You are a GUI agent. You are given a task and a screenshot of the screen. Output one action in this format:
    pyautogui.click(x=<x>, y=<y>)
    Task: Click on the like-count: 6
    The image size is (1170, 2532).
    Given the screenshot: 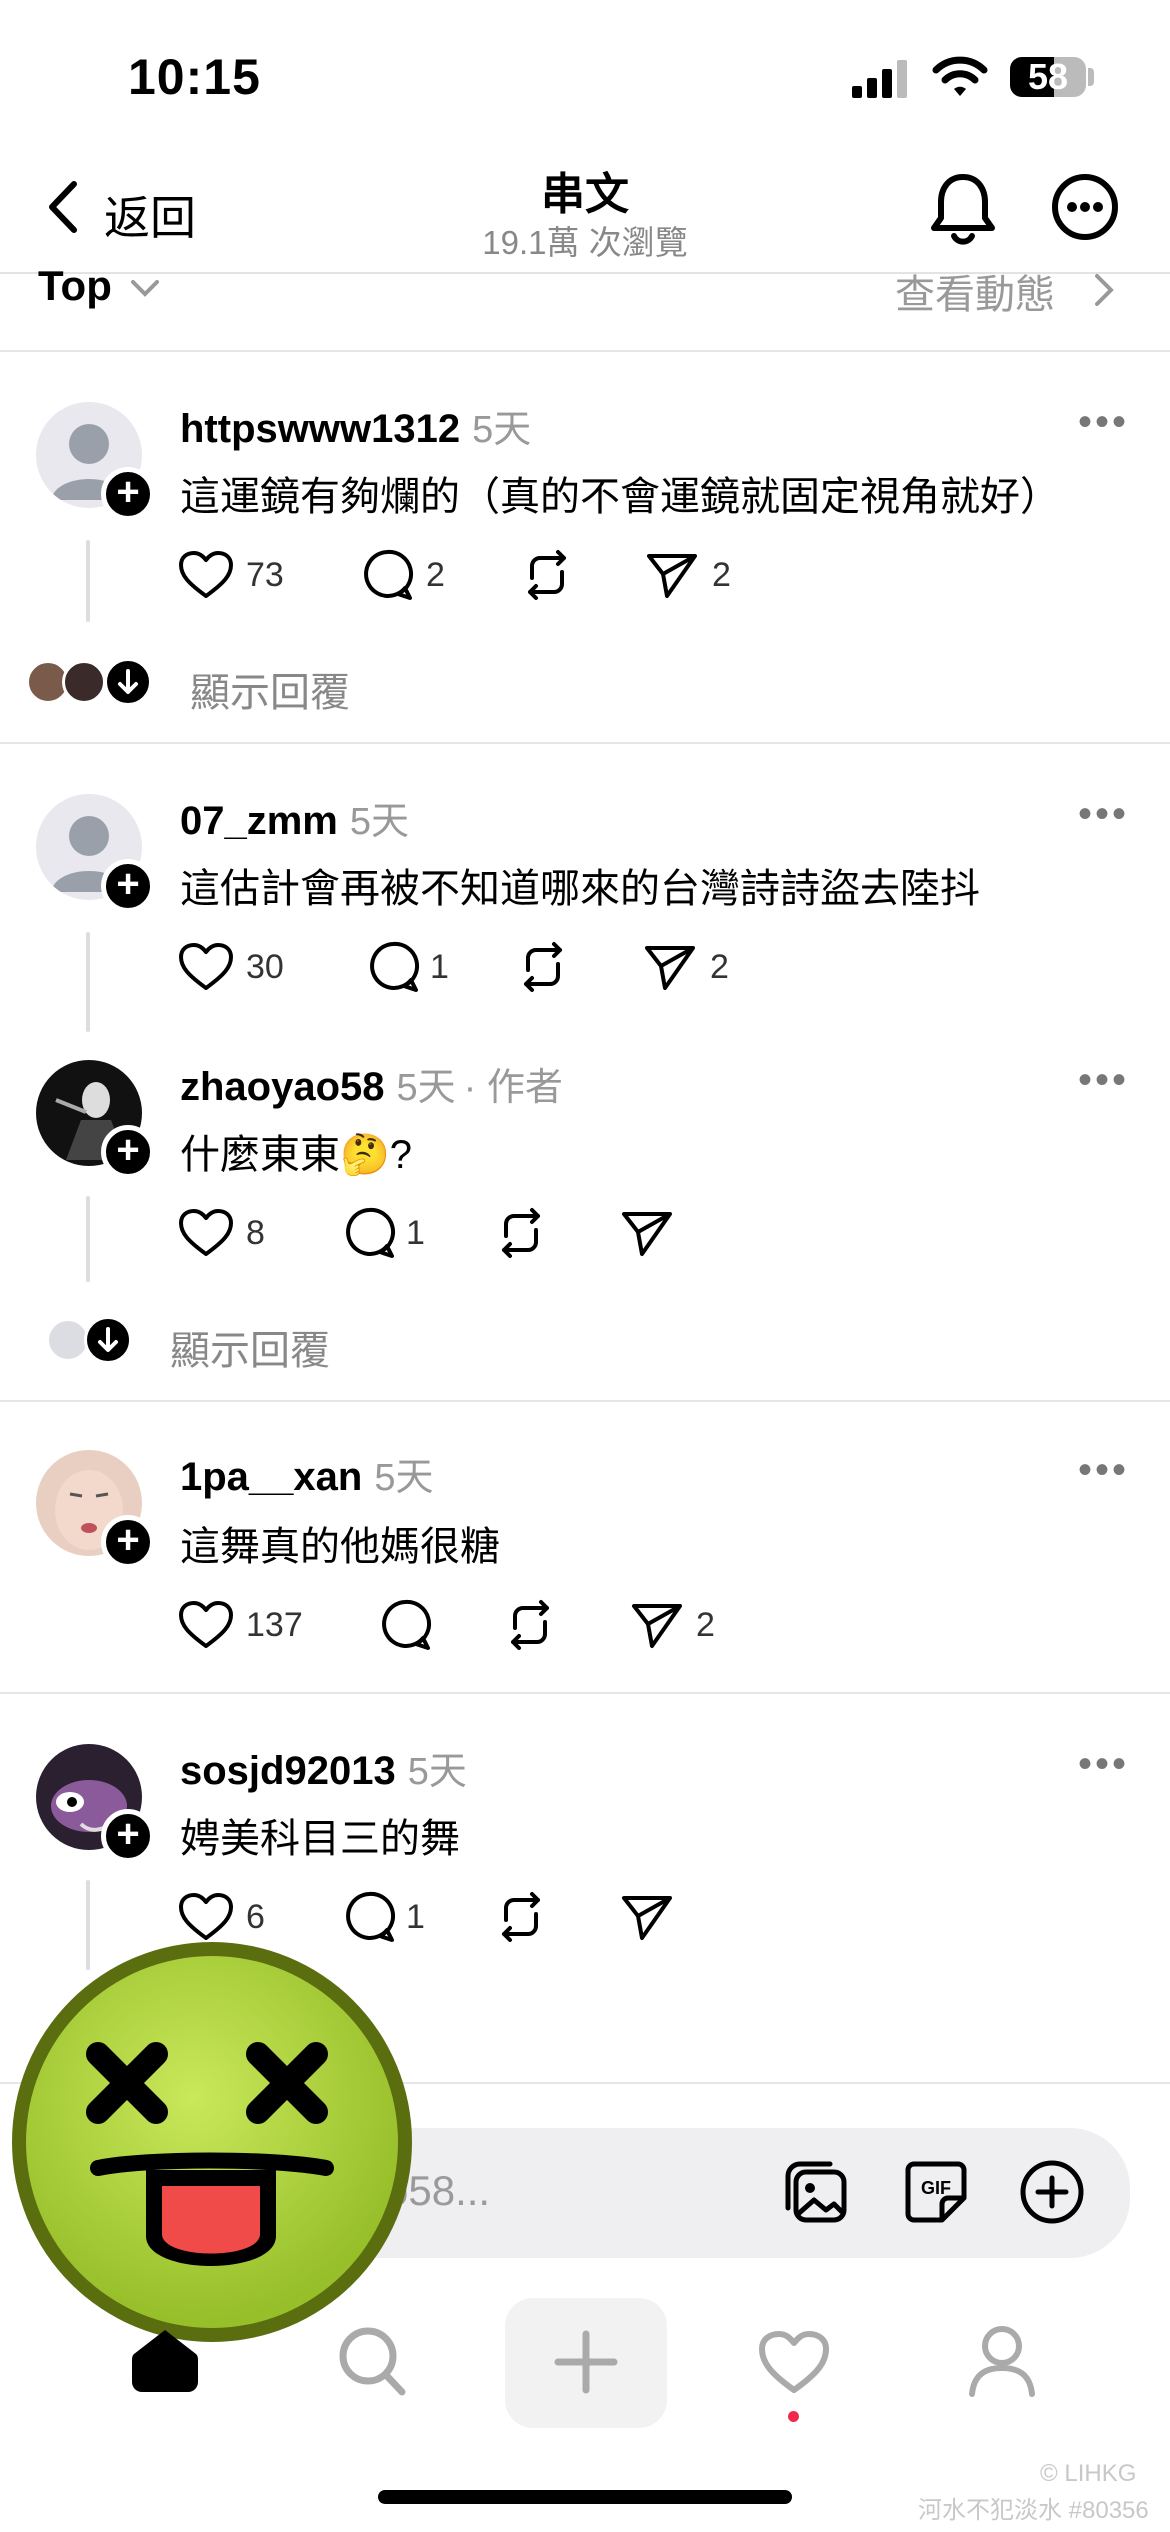 What is the action you would take?
    pyautogui.click(x=255, y=1917)
    